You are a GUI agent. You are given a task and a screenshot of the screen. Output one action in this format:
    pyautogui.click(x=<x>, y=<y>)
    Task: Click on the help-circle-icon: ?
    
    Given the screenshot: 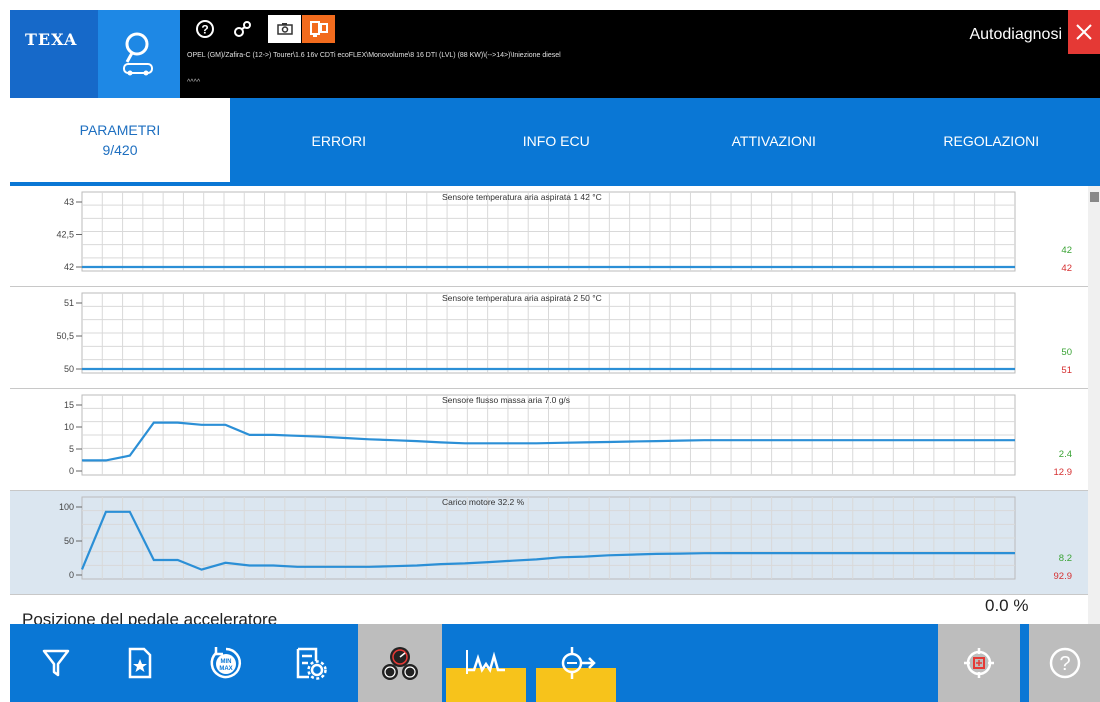 What is the action you would take?
    pyautogui.click(x=205, y=29)
    